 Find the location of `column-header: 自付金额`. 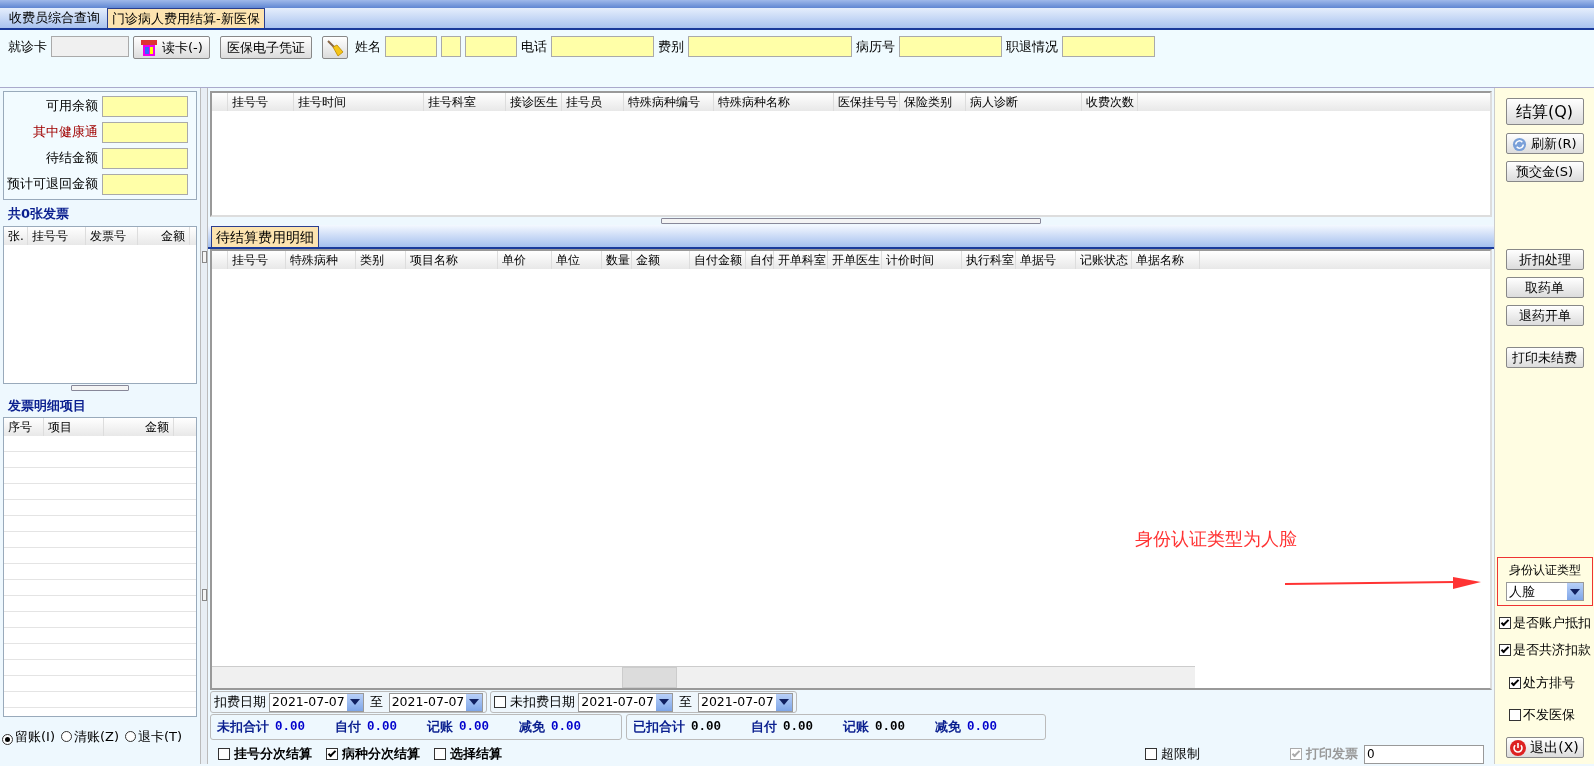

column-header: 自付金额 is located at coordinates (718, 260).